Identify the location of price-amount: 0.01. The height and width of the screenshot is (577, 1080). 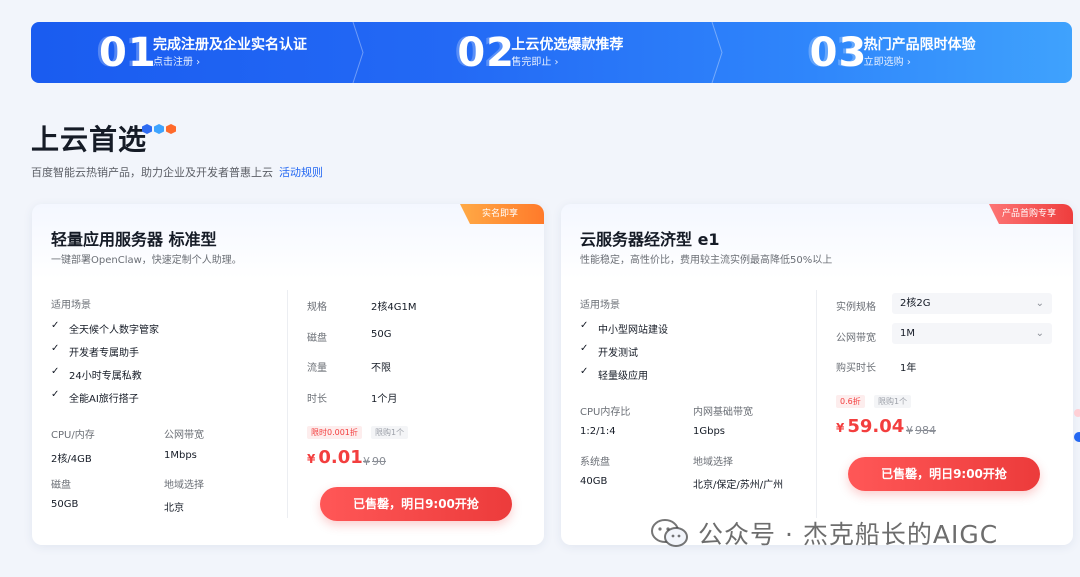
(340, 457).